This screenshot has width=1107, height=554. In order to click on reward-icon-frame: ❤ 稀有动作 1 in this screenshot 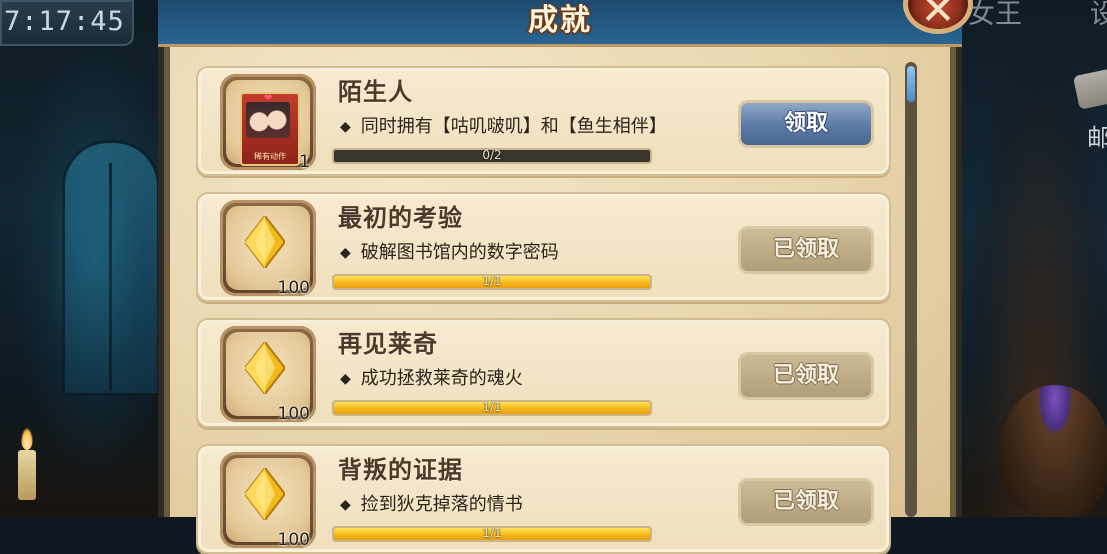, I will do `click(268, 123)`.